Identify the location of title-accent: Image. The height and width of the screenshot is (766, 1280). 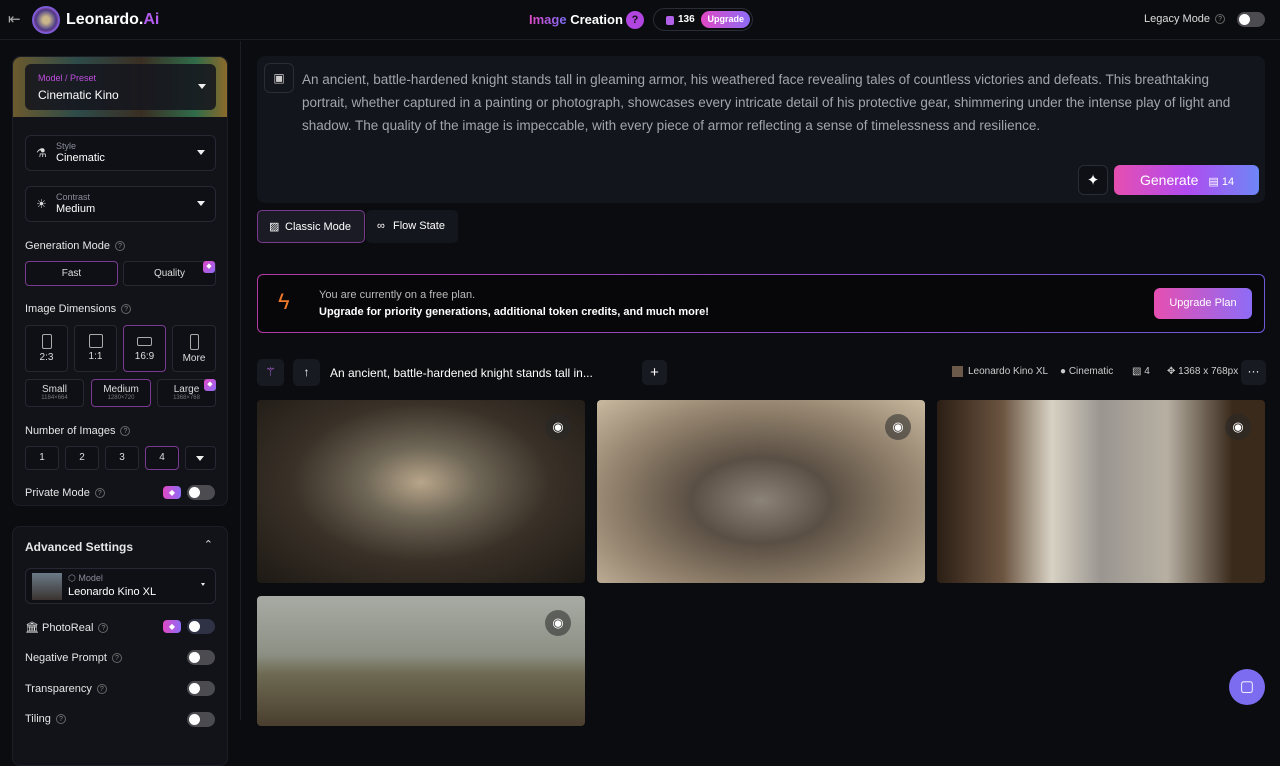
(548, 19).